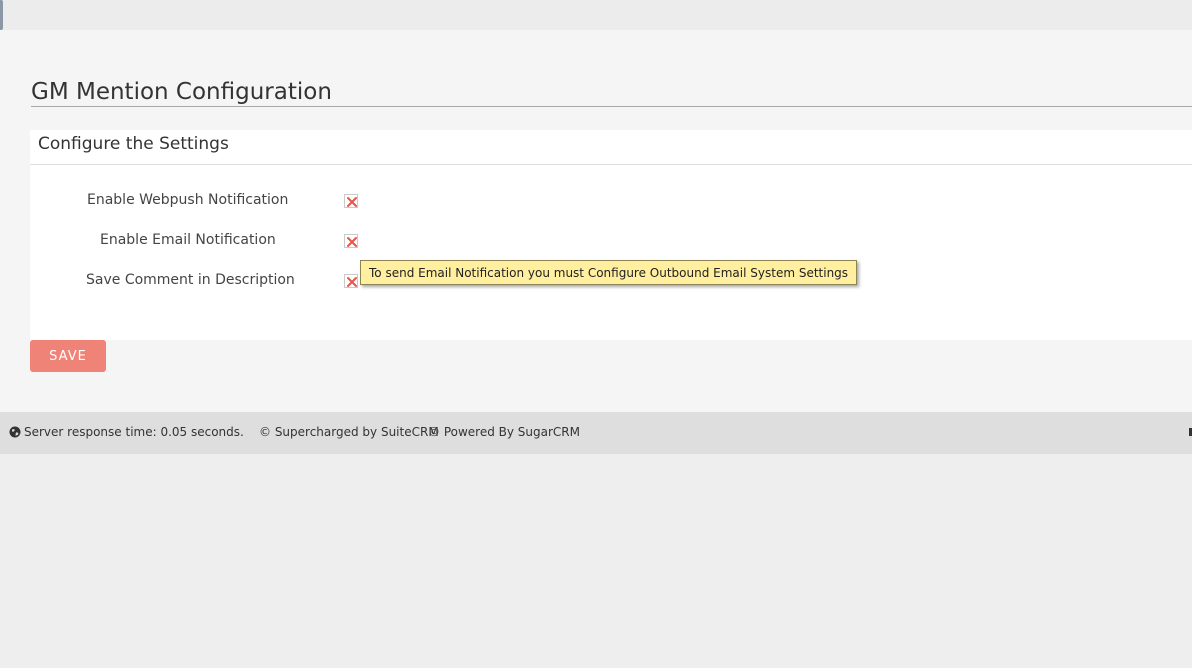 The width and height of the screenshot is (1192, 668). I want to click on page-title: GM Mention Configuration, so click(181, 92).